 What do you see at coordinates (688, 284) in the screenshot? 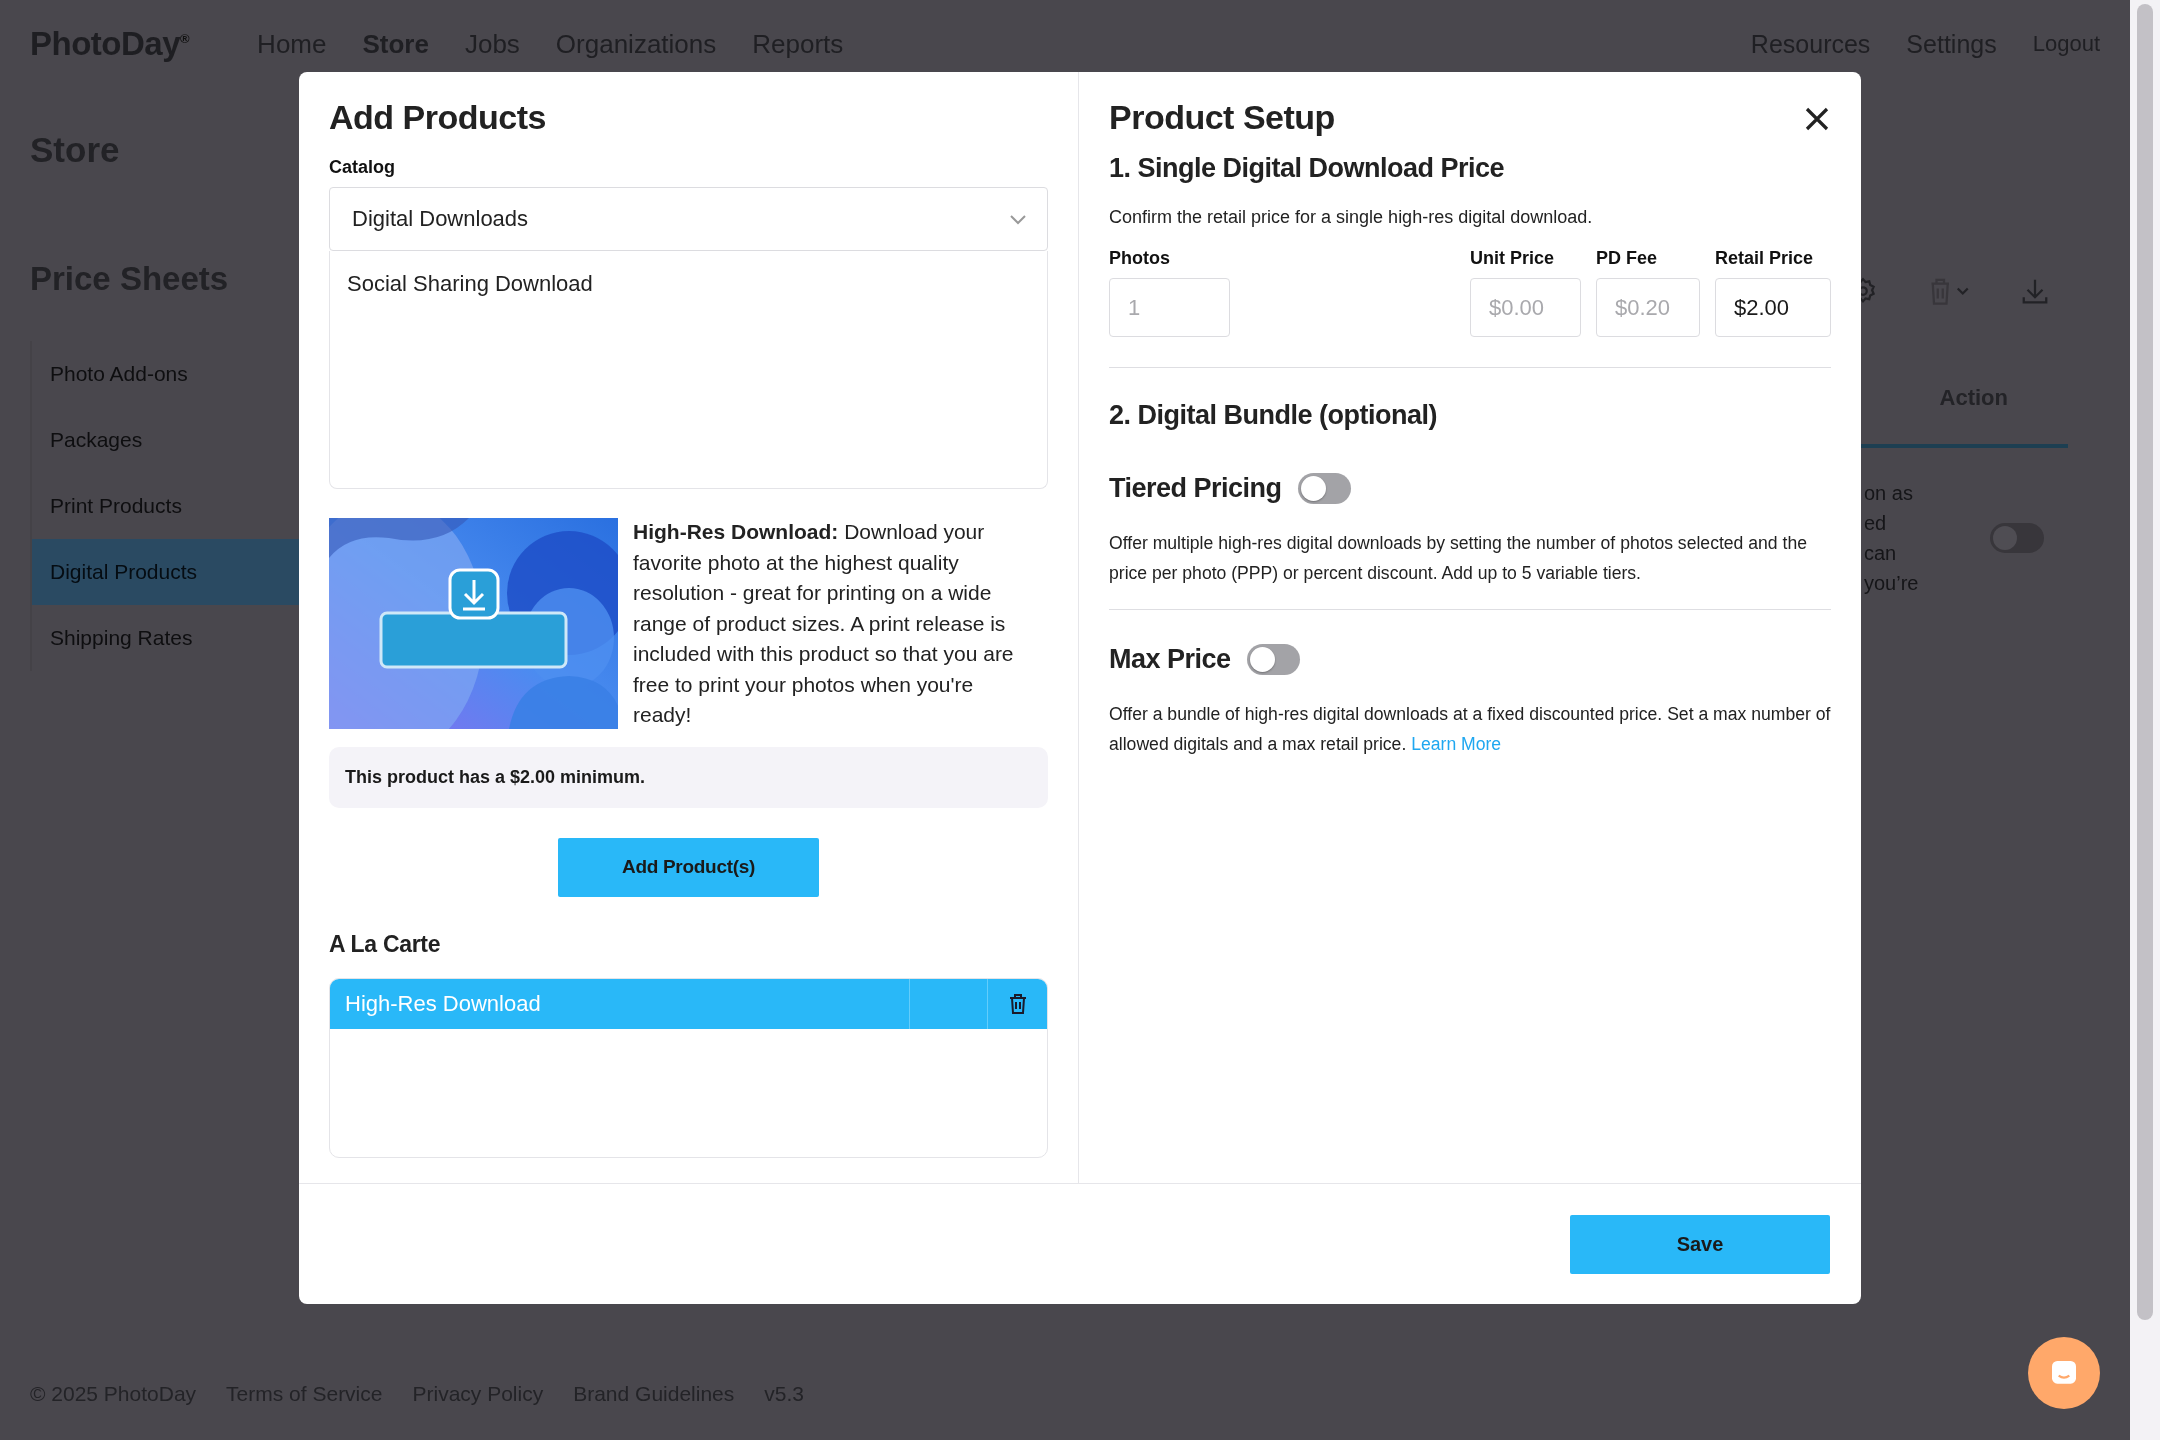
I see `list-item: Social Sharing Download` at bounding box center [688, 284].